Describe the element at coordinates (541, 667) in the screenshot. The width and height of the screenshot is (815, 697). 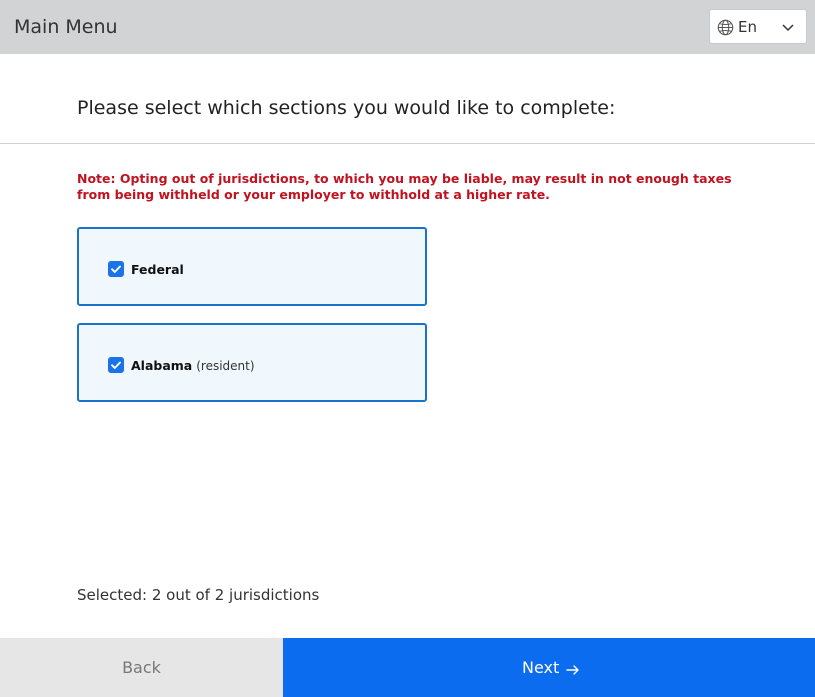
I see `next-button-label: Next` at that location.